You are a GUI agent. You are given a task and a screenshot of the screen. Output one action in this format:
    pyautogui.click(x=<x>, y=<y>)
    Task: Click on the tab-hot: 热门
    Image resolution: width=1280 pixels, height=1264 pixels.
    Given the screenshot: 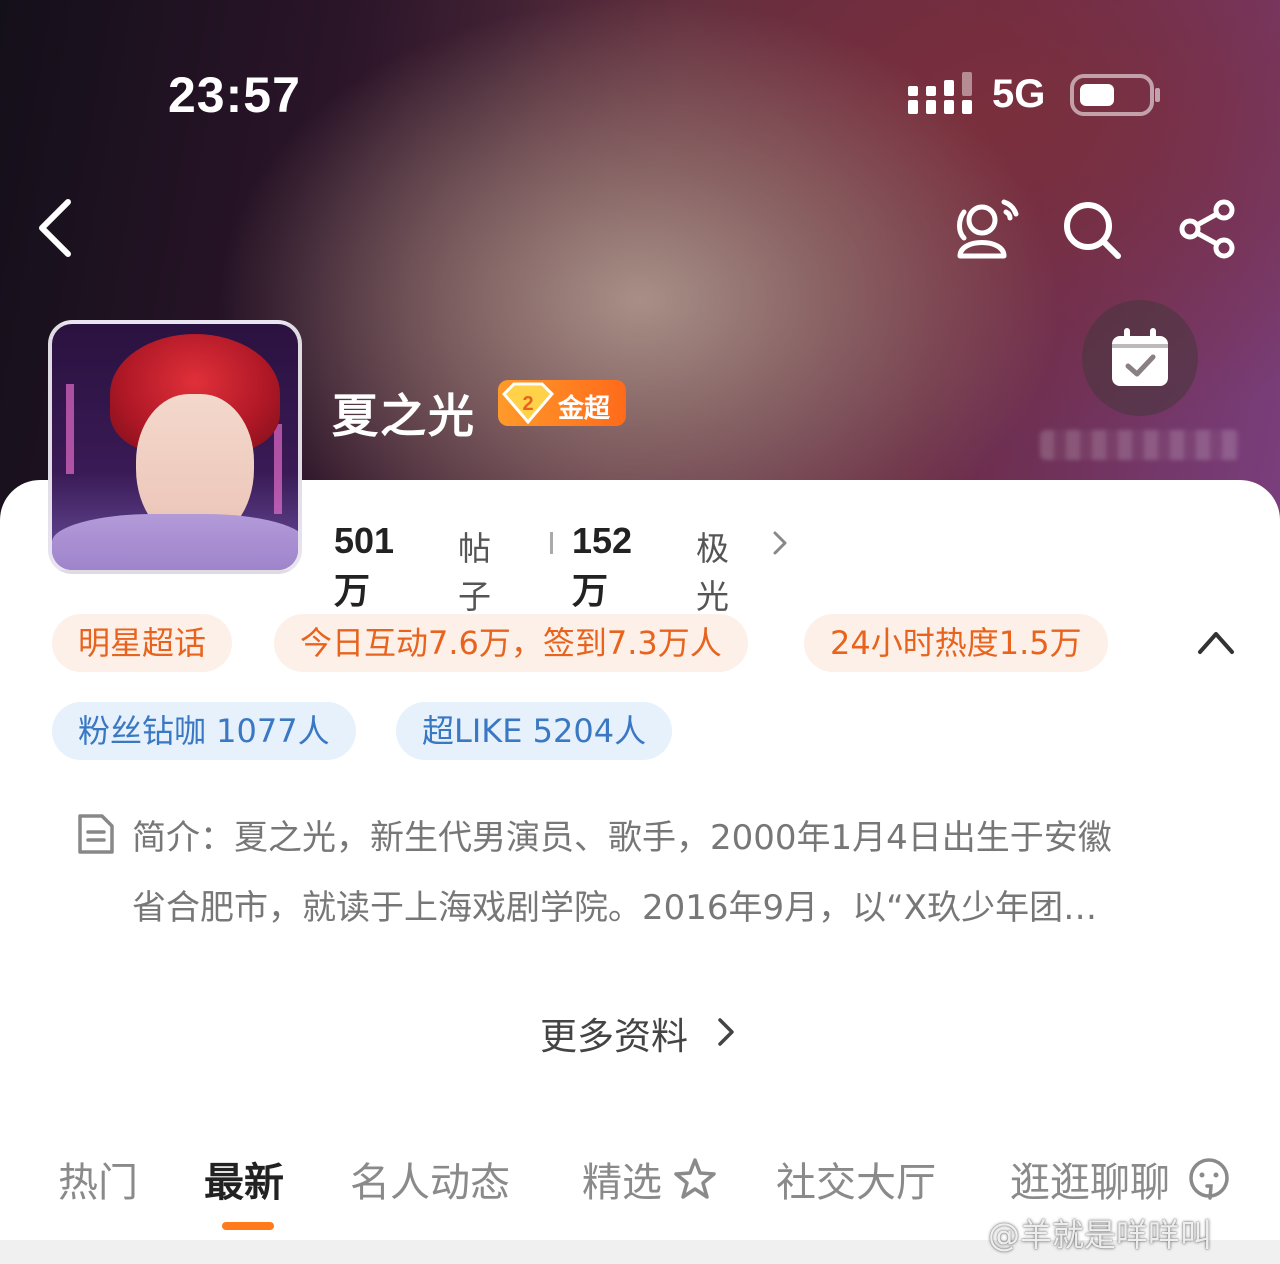 What is the action you would take?
    pyautogui.click(x=98, y=1179)
    